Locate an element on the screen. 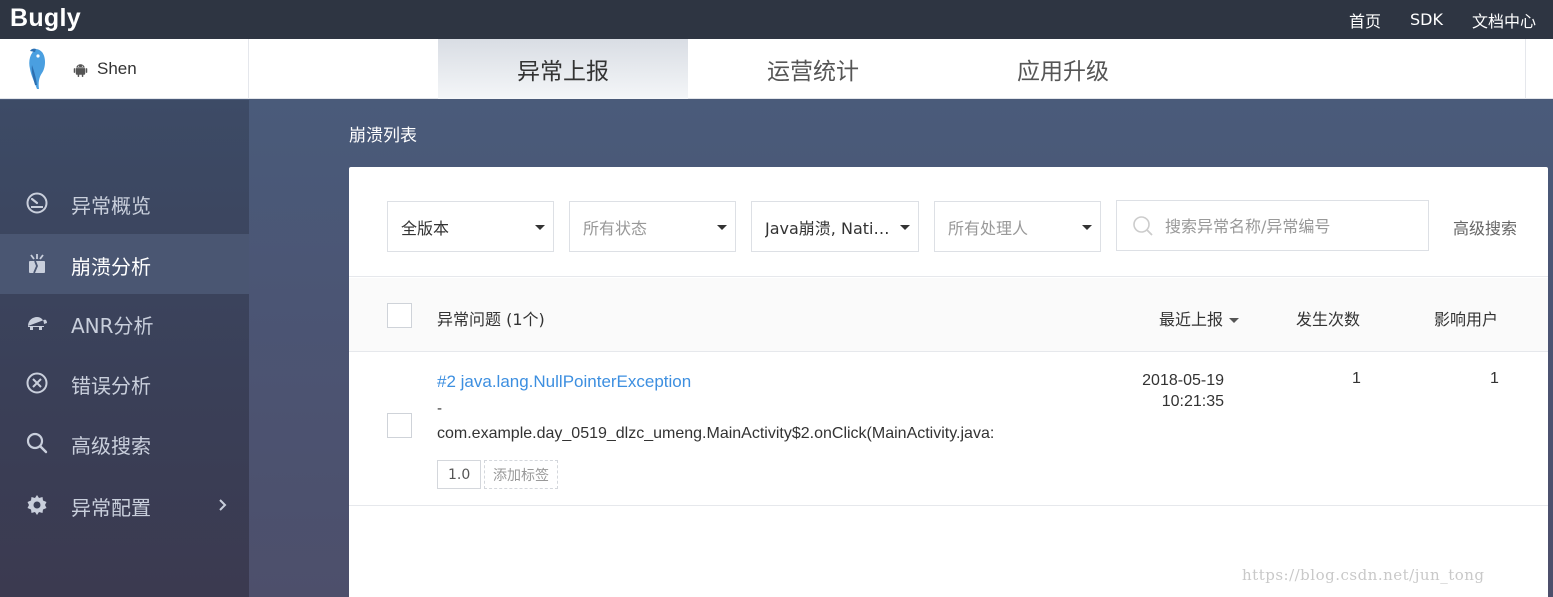 This screenshot has height=597, width=1553. filter-bar: 全版本 所有状态 Java崩溃, Native崩溃 所有处理人 is located at coordinates (948, 222).